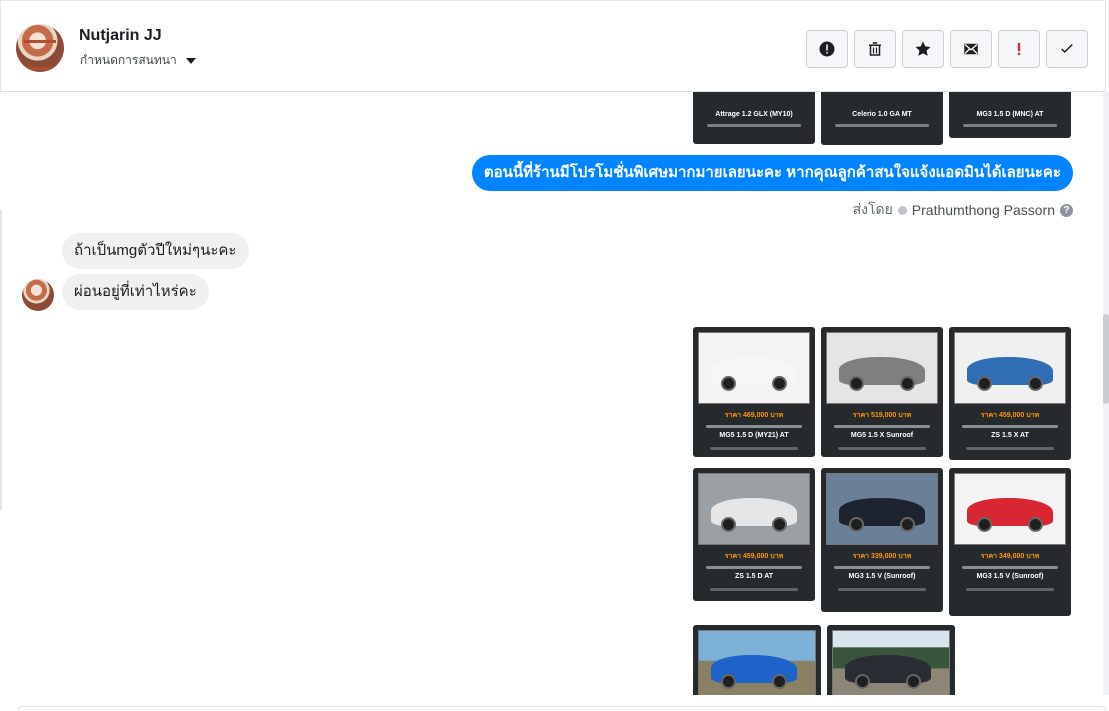  Describe the element at coordinates (754, 556) in the screenshot. I see `car-price-4: ราคา 459,000 บาท` at that location.